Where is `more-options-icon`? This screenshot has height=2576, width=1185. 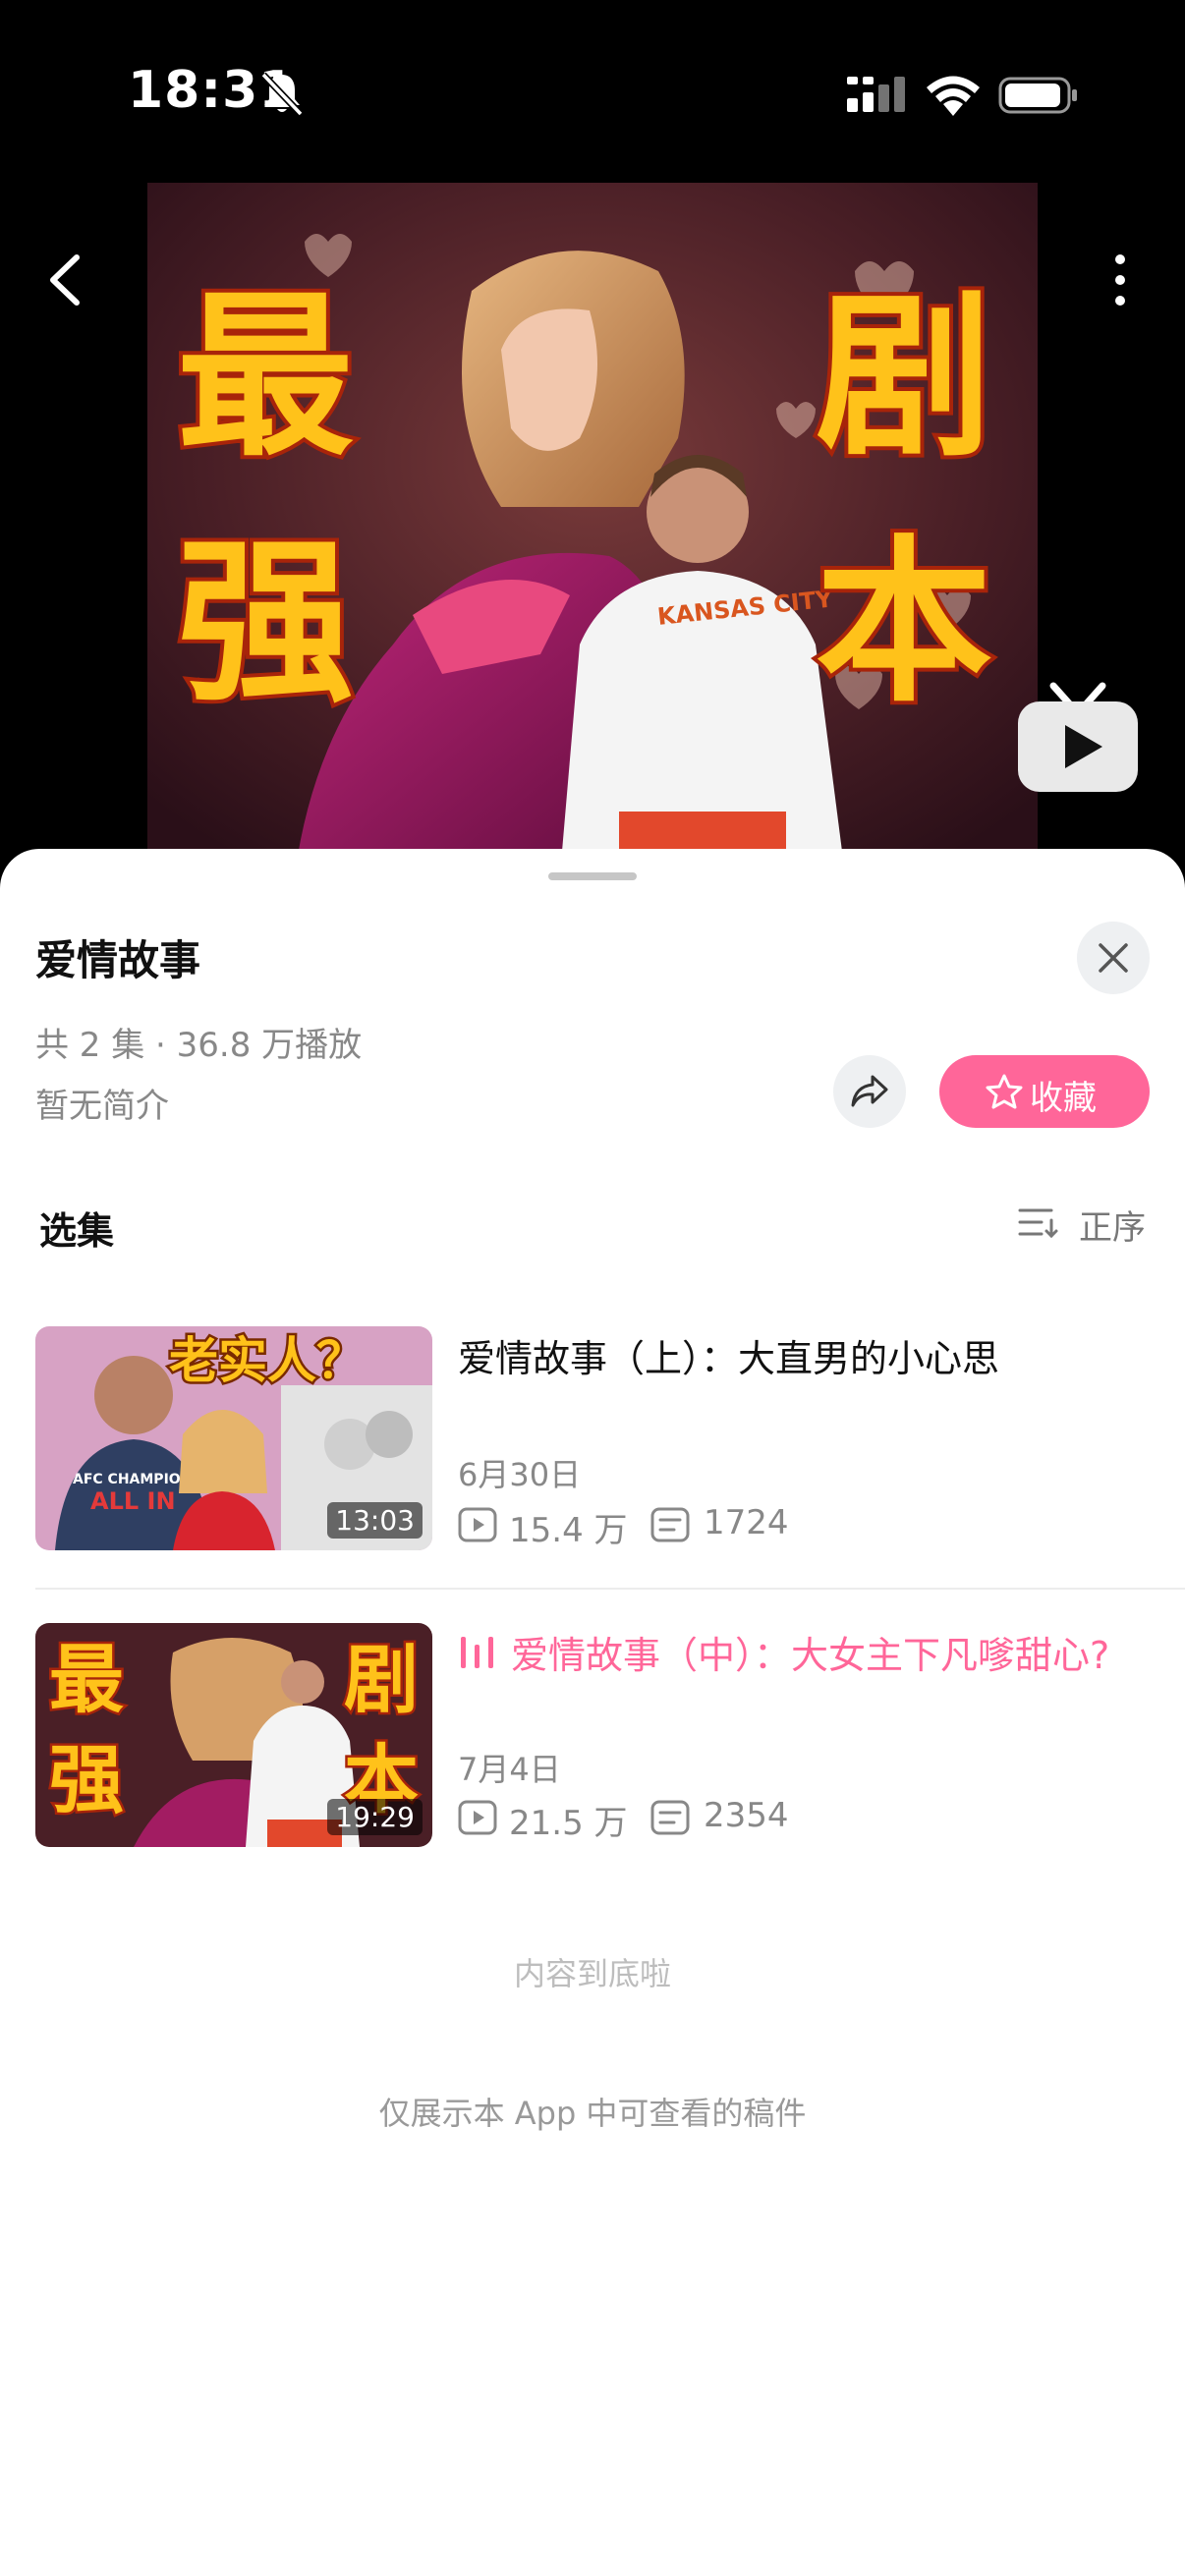
more-options-icon is located at coordinates (1120, 280).